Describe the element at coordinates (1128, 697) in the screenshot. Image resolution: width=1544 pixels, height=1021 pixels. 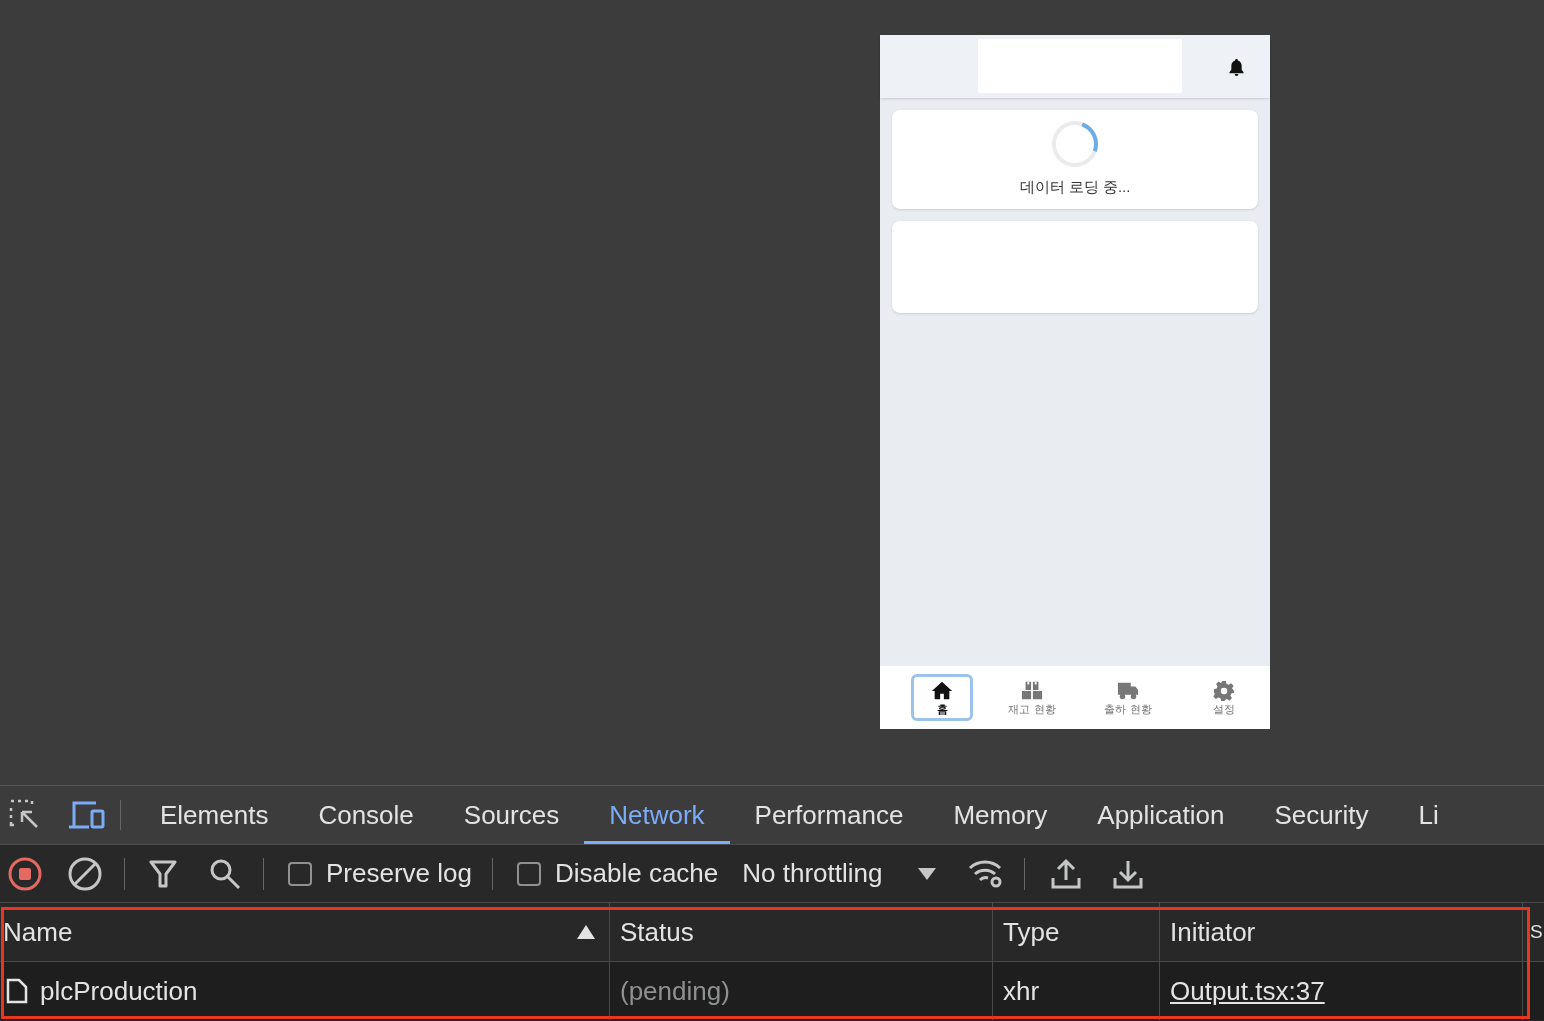
I see `nav-tab: 출하 현황` at that location.